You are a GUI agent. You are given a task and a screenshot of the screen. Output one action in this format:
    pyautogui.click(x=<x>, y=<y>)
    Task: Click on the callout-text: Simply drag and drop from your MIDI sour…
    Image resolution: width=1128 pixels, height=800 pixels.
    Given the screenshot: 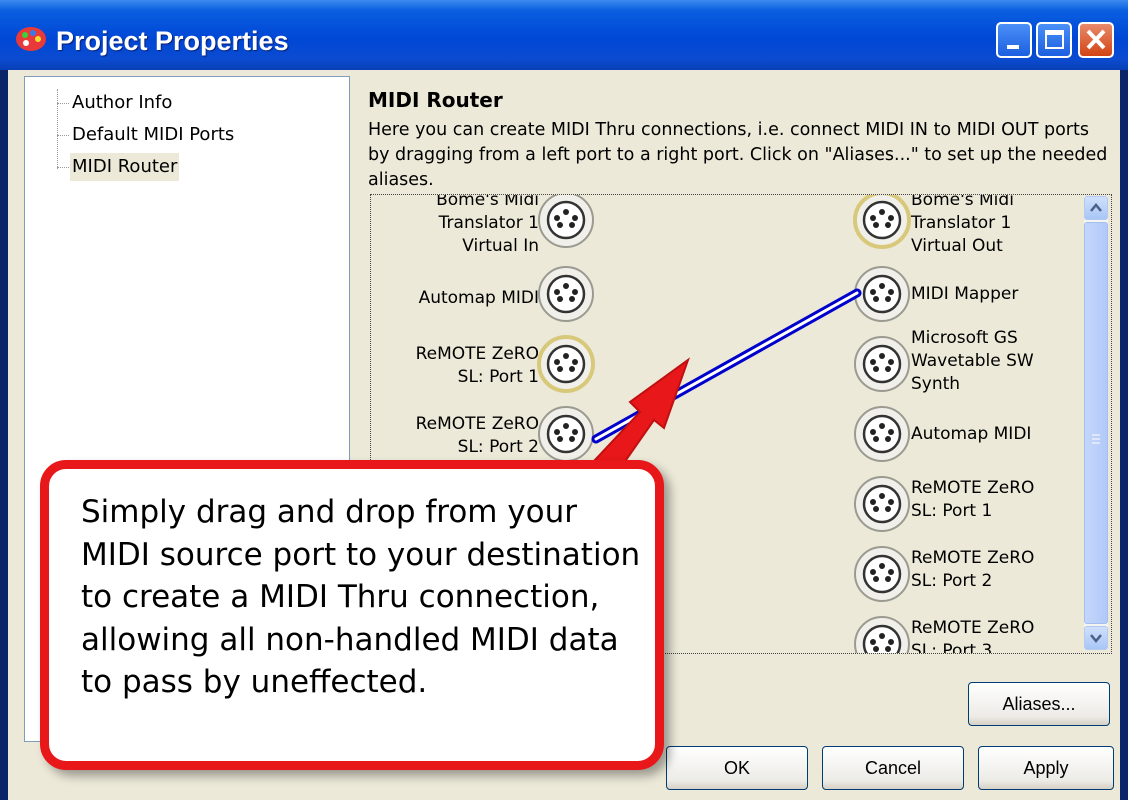 What is the action you would take?
    pyautogui.click(x=361, y=597)
    